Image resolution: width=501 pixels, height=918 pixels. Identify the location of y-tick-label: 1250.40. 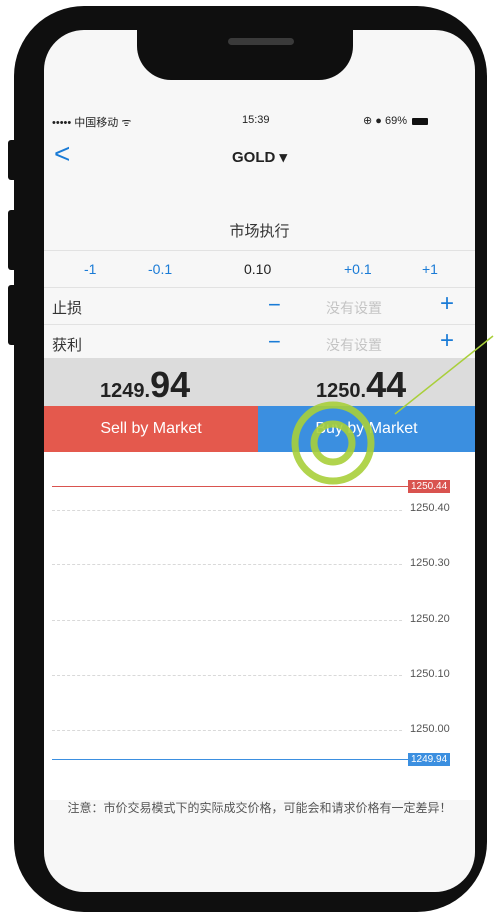
(430, 508).